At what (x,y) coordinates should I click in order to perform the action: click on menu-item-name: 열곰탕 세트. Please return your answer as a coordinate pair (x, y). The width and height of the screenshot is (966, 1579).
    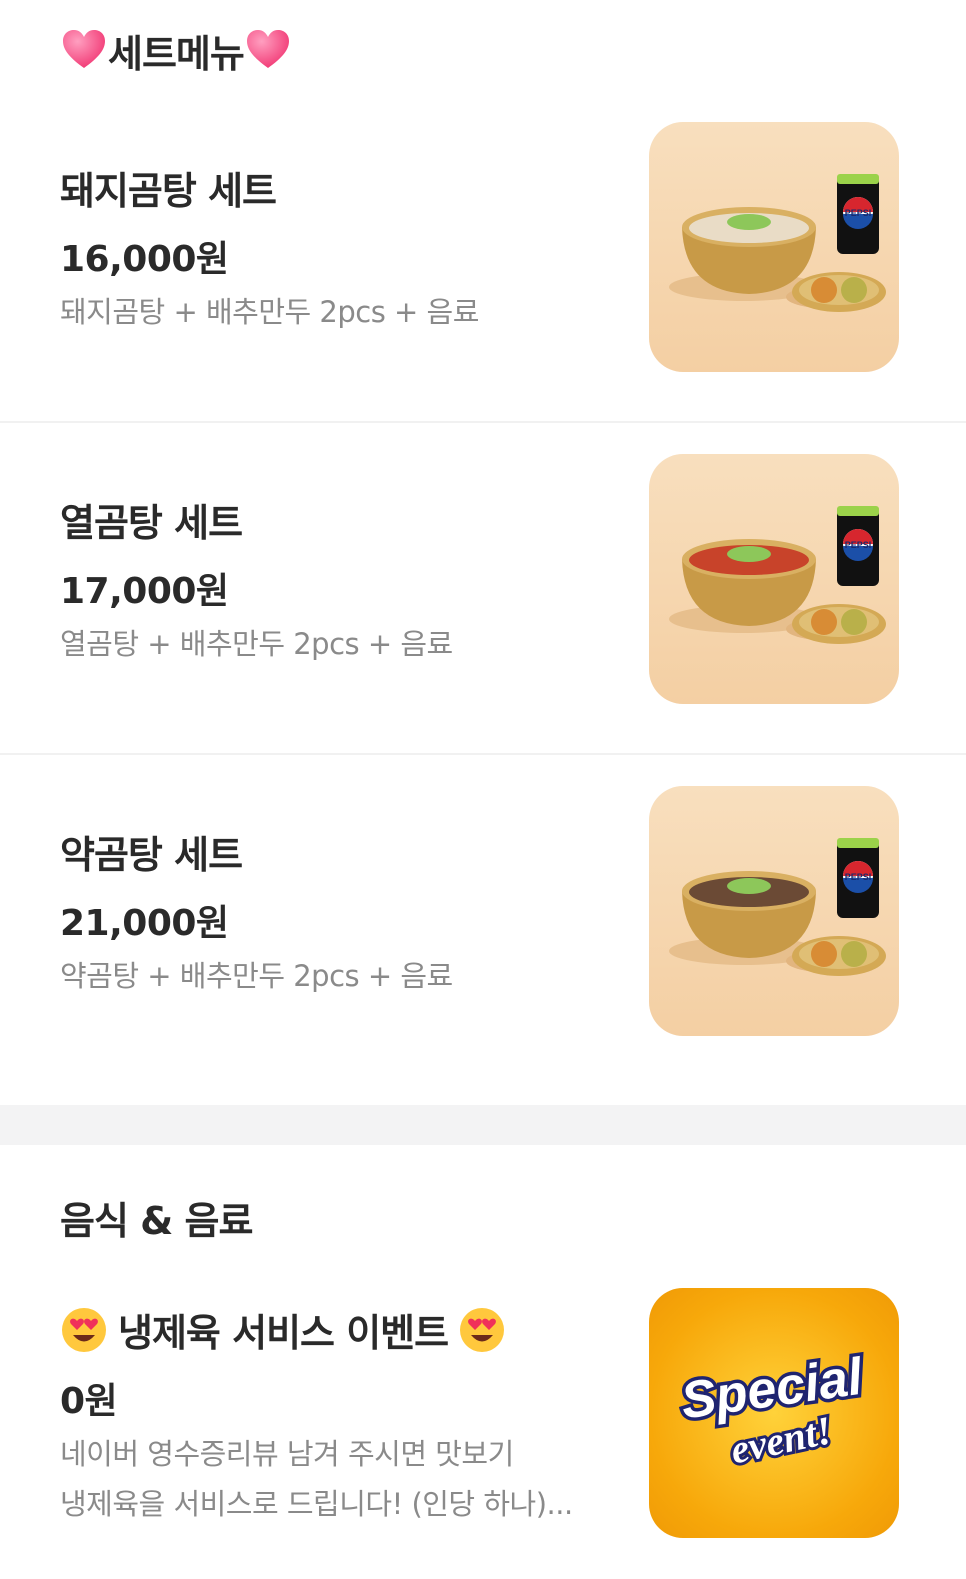
    Looking at the image, I should click on (151, 523).